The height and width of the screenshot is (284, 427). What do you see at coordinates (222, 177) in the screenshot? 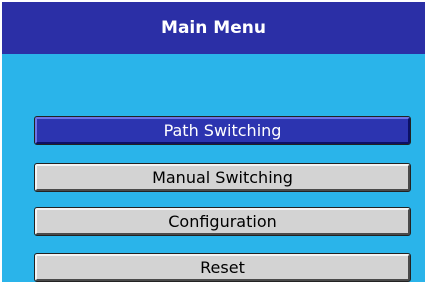
I see `manual-switching-button: Manual Switching` at bounding box center [222, 177].